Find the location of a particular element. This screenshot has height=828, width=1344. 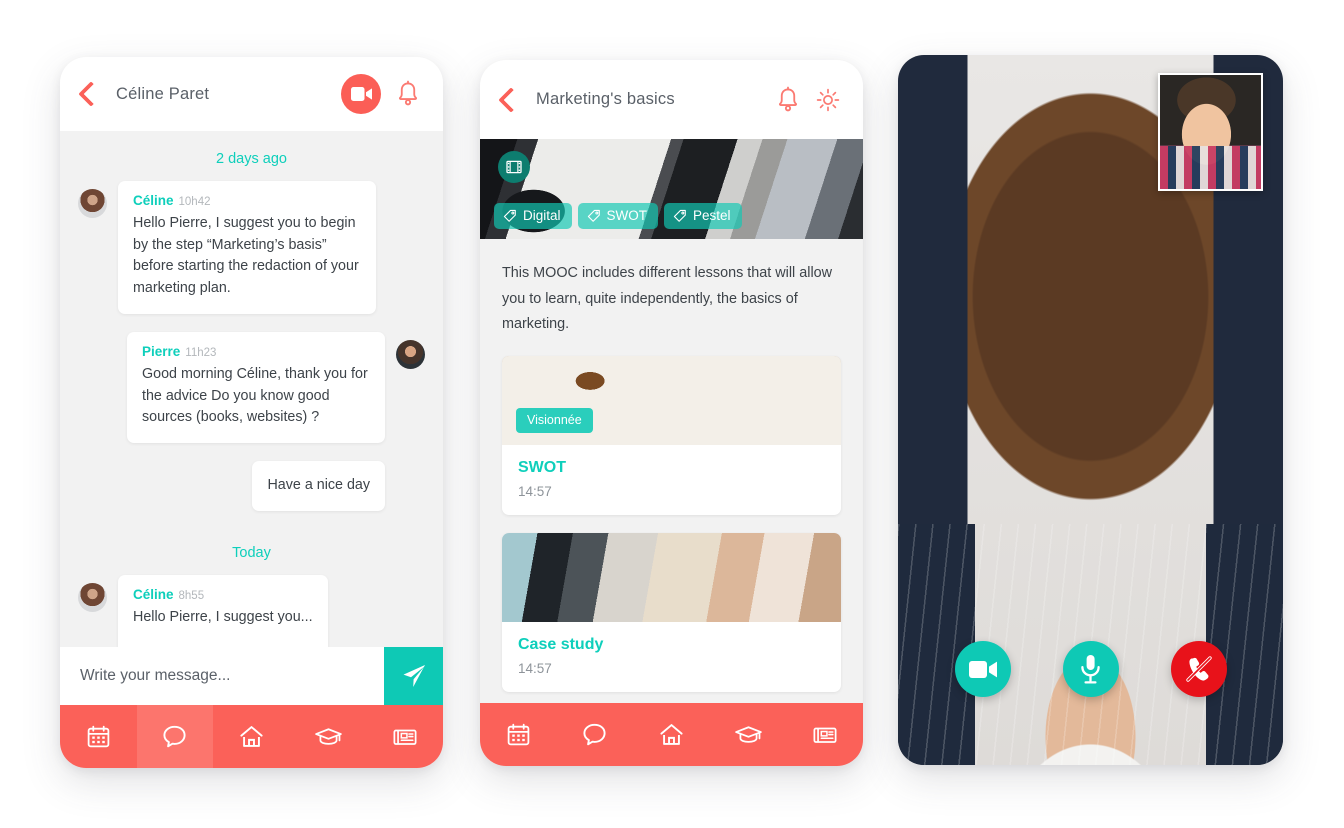

message-sender: Pierre is located at coordinates (161, 351).